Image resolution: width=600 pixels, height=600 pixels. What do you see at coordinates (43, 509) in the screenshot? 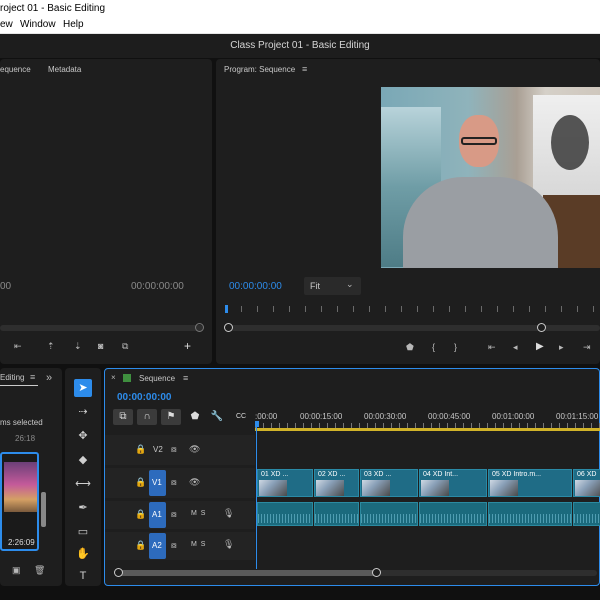
I see `project-scrollbar` at bounding box center [43, 509].